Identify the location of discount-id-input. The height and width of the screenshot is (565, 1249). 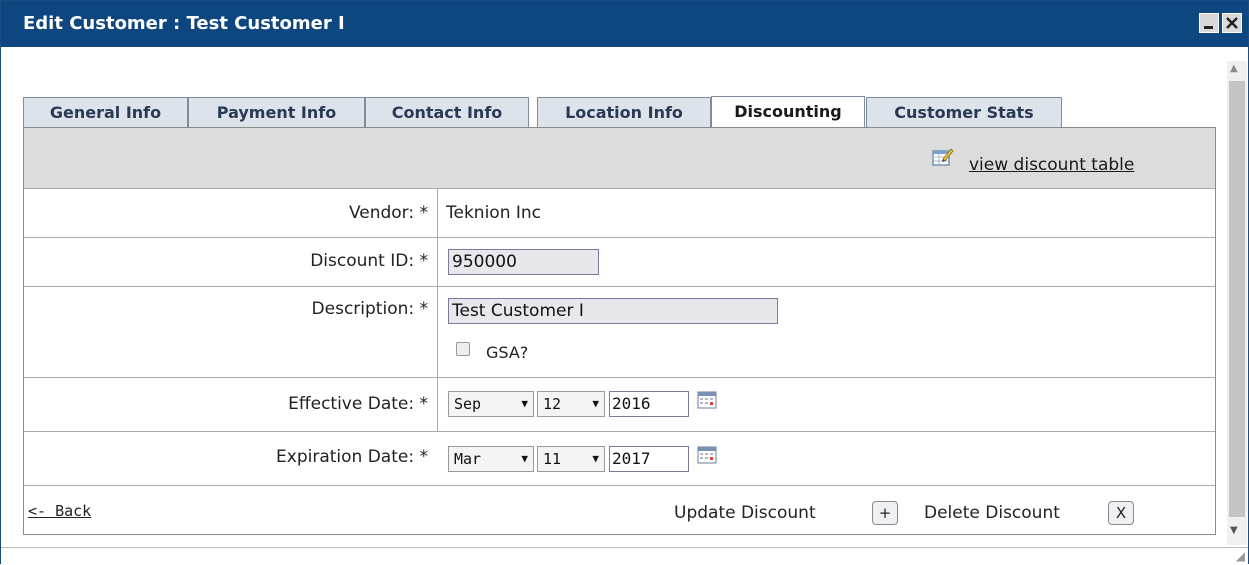
(523, 262).